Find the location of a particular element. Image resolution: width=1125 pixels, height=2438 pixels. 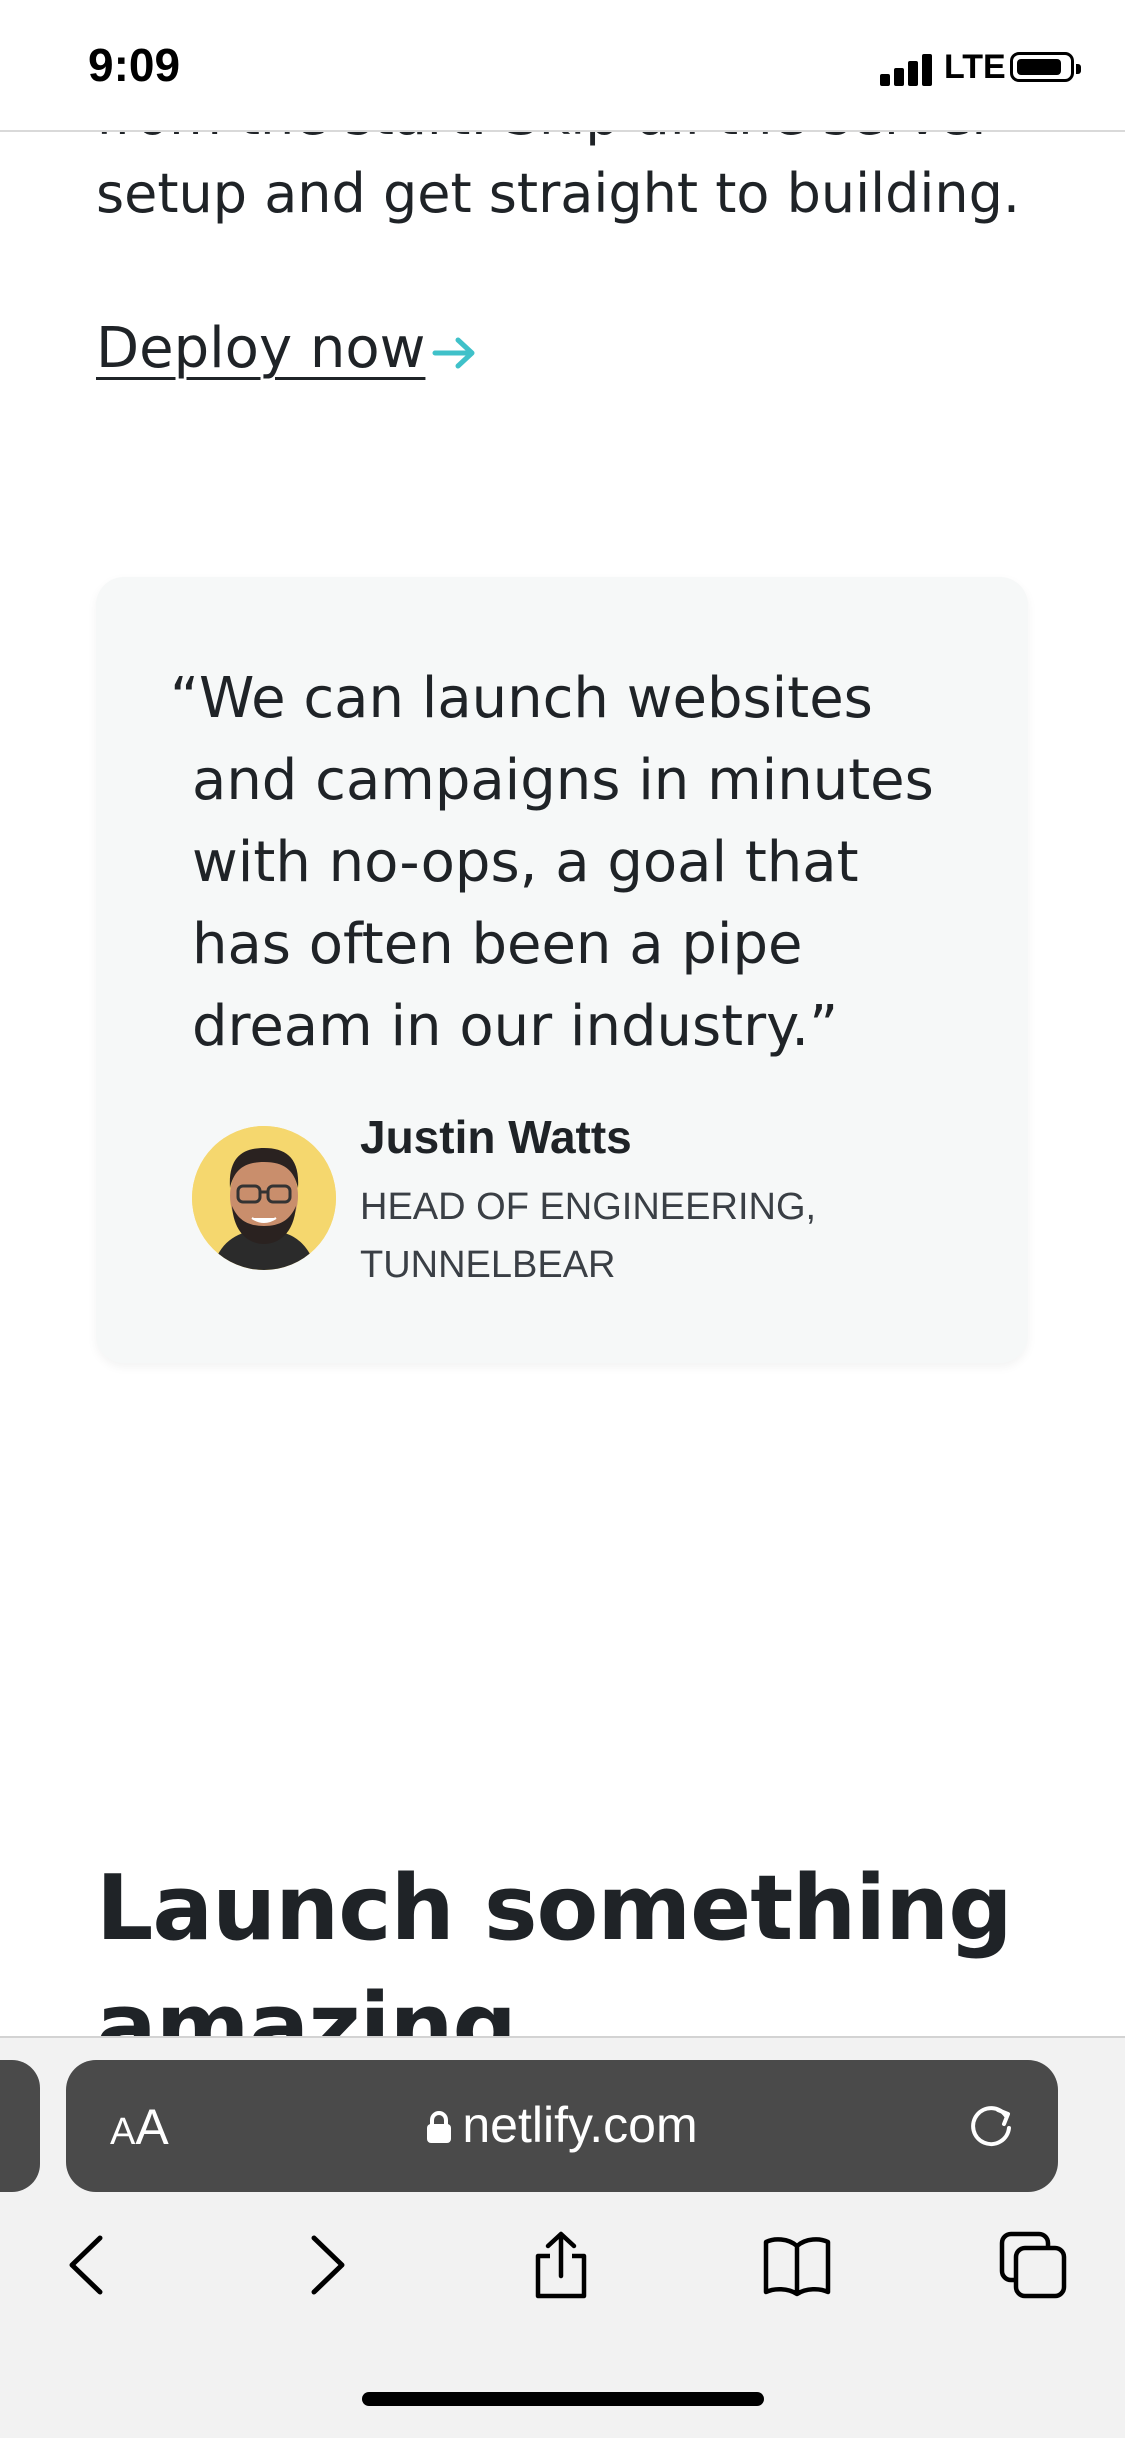

network-type: LTE is located at coordinates (975, 67).